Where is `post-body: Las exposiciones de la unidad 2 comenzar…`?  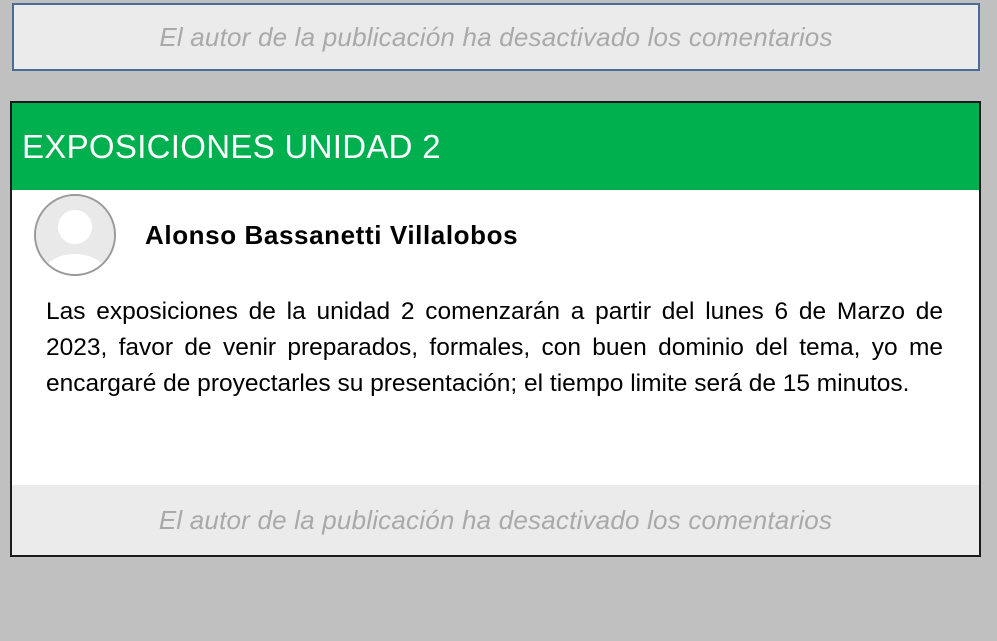 post-body: Las exposiciones de la unidad 2 comenzar… is located at coordinates (494, 347).